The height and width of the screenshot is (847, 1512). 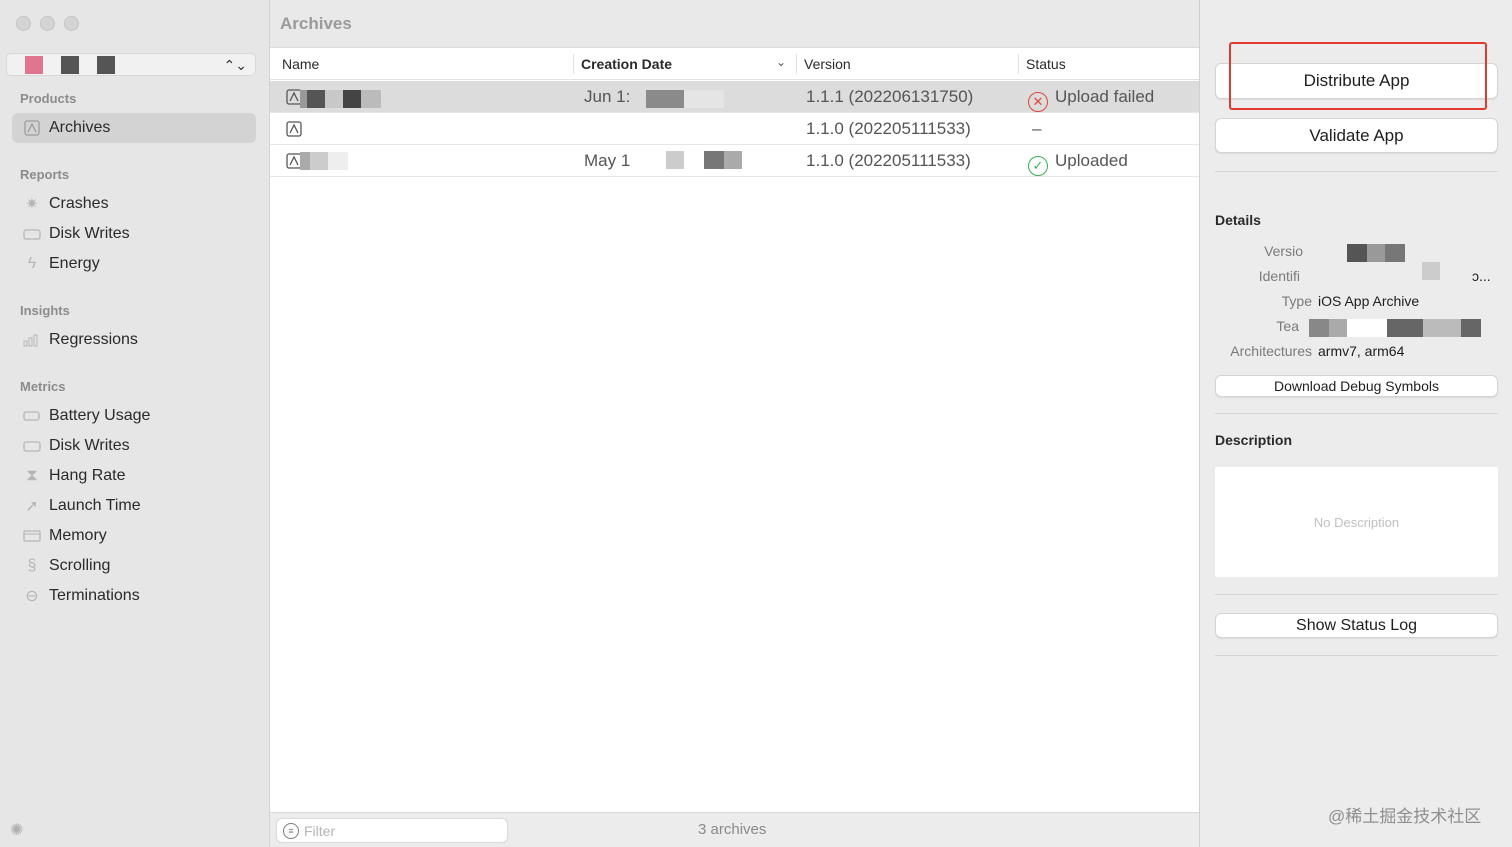 I want to click on sidebar-item-archives: Archives, so click(x=134, y=128).